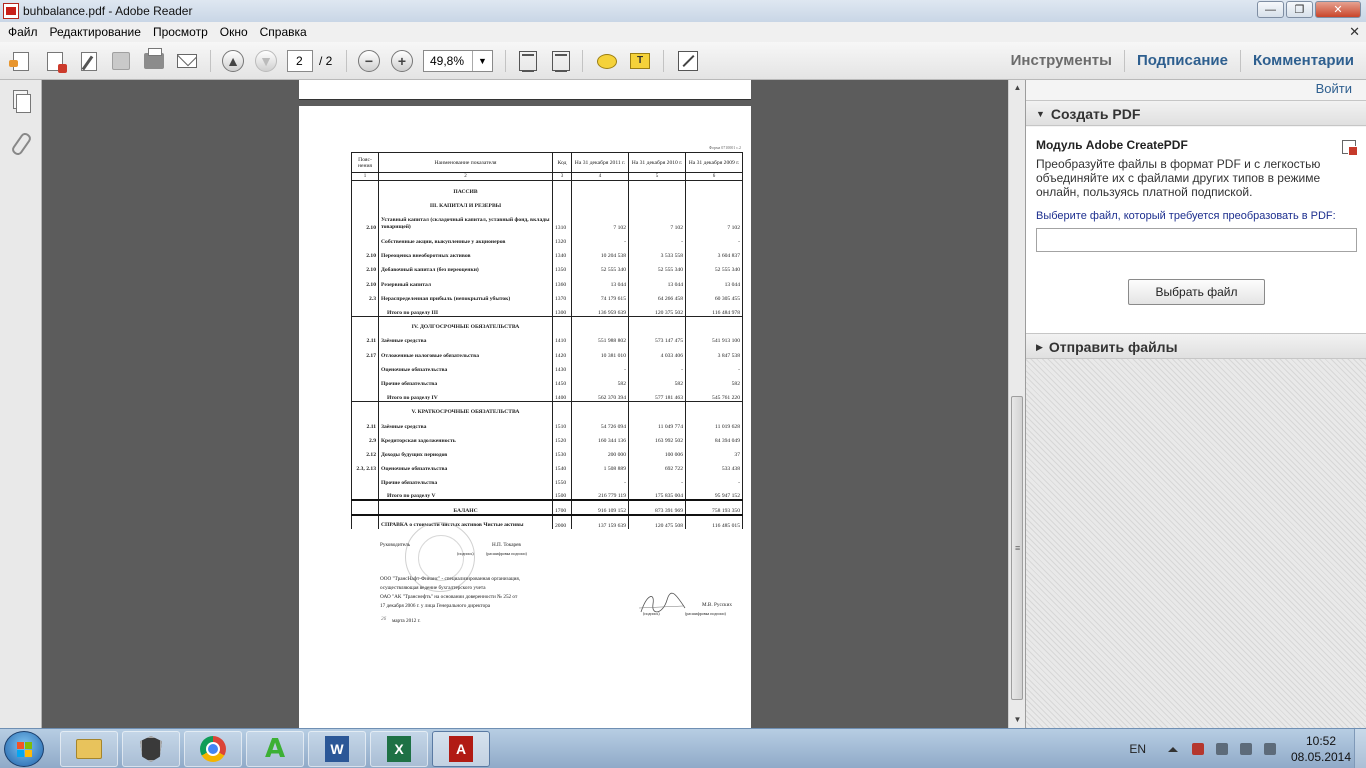  I want to click on close-button: ✕, so click(1338, 9).